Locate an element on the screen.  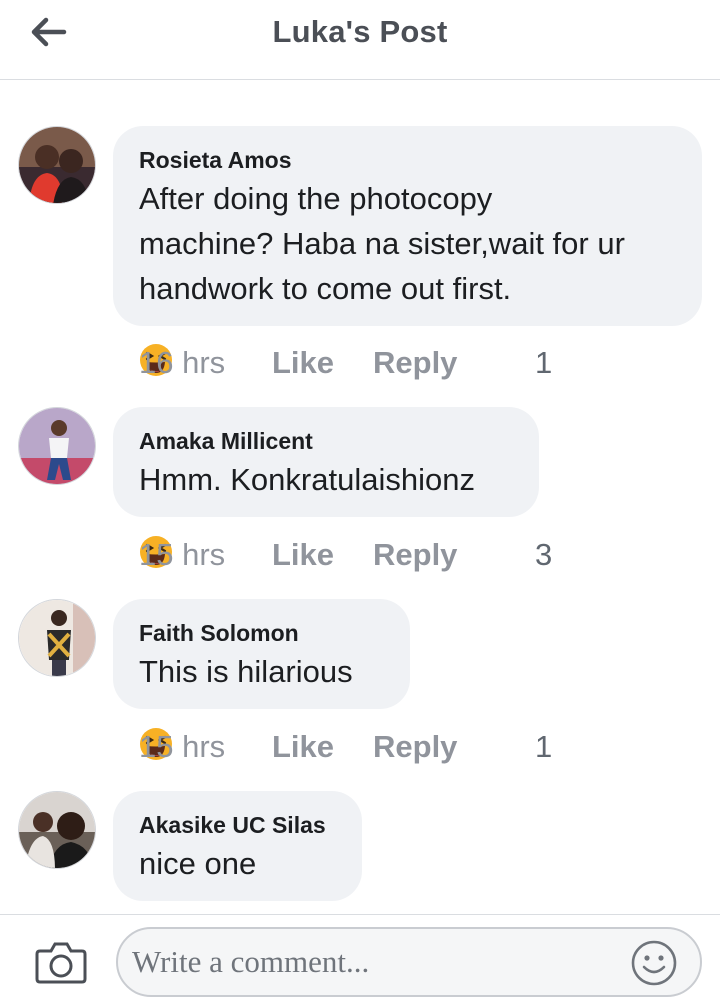
comment-bubble: Akasike UC Silas nice one is located at coordinates (237, 846).